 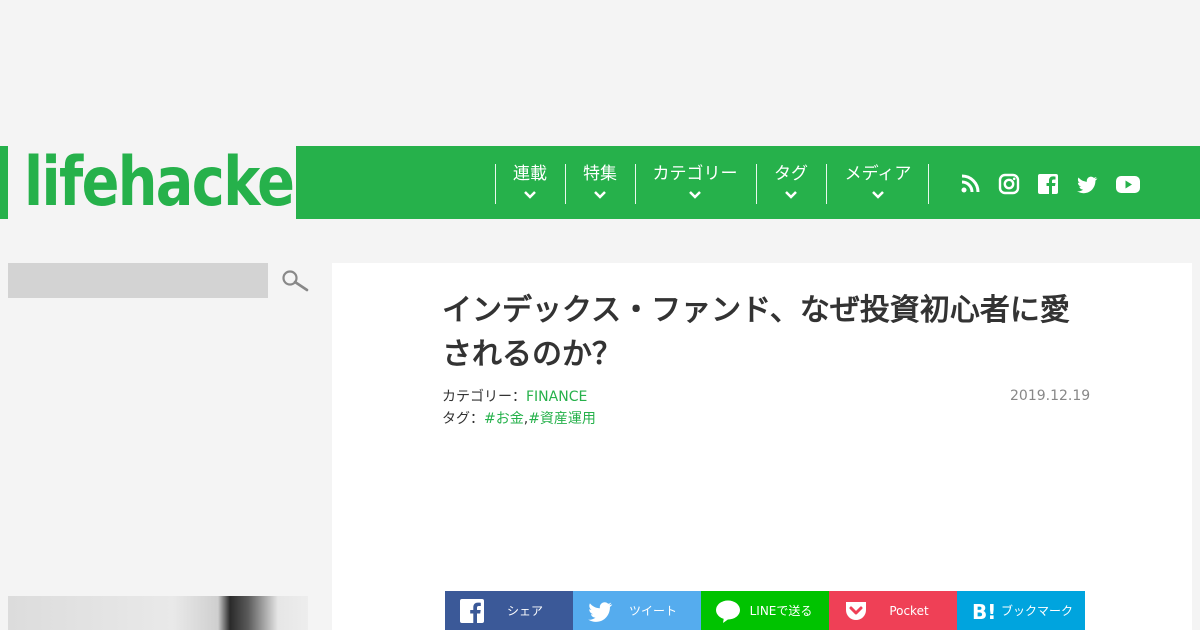 What do you see at coordinates (856, 610) in the screenshot?
I see `pocket-icon` at bounding box center [856, 610].